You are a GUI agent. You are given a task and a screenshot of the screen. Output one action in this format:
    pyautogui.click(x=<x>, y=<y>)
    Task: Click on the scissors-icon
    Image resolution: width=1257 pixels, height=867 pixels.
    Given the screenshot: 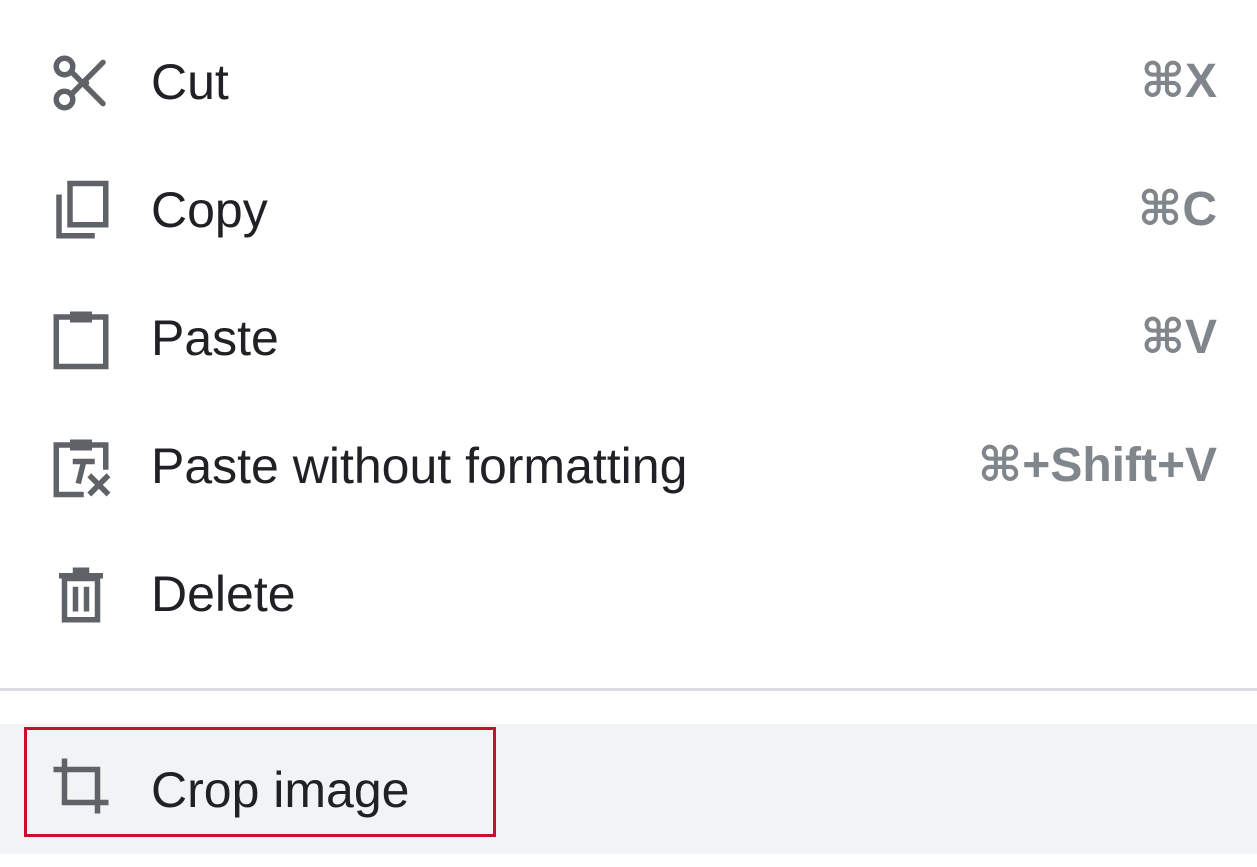 What is the action you would take?
    pyautogui.click(x=81, y=83)
    